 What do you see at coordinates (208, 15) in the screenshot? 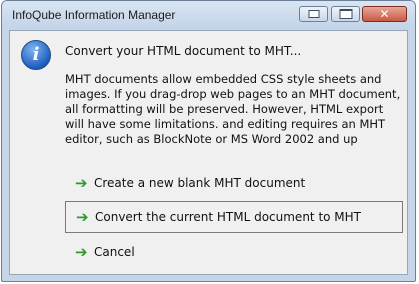
I see `title-bar: InfoQube Information Manager ✕` at bounding box center [208, 15].